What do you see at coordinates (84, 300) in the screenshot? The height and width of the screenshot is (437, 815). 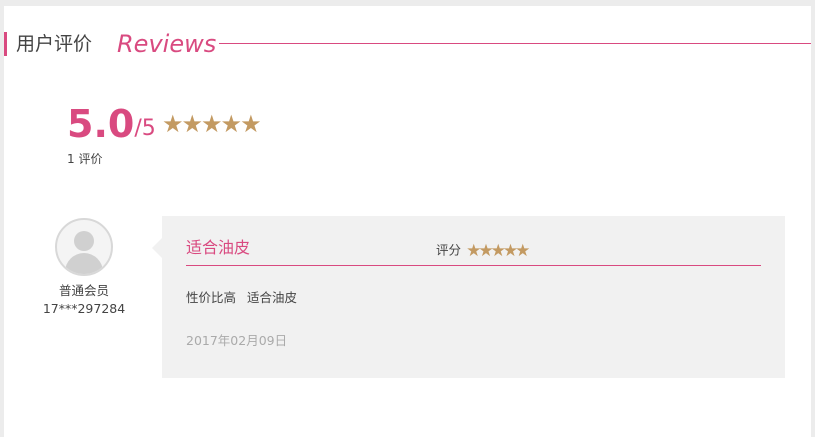 I see `reviewer-info: 普通会员 17***297284` at bounding box center [84, 300].